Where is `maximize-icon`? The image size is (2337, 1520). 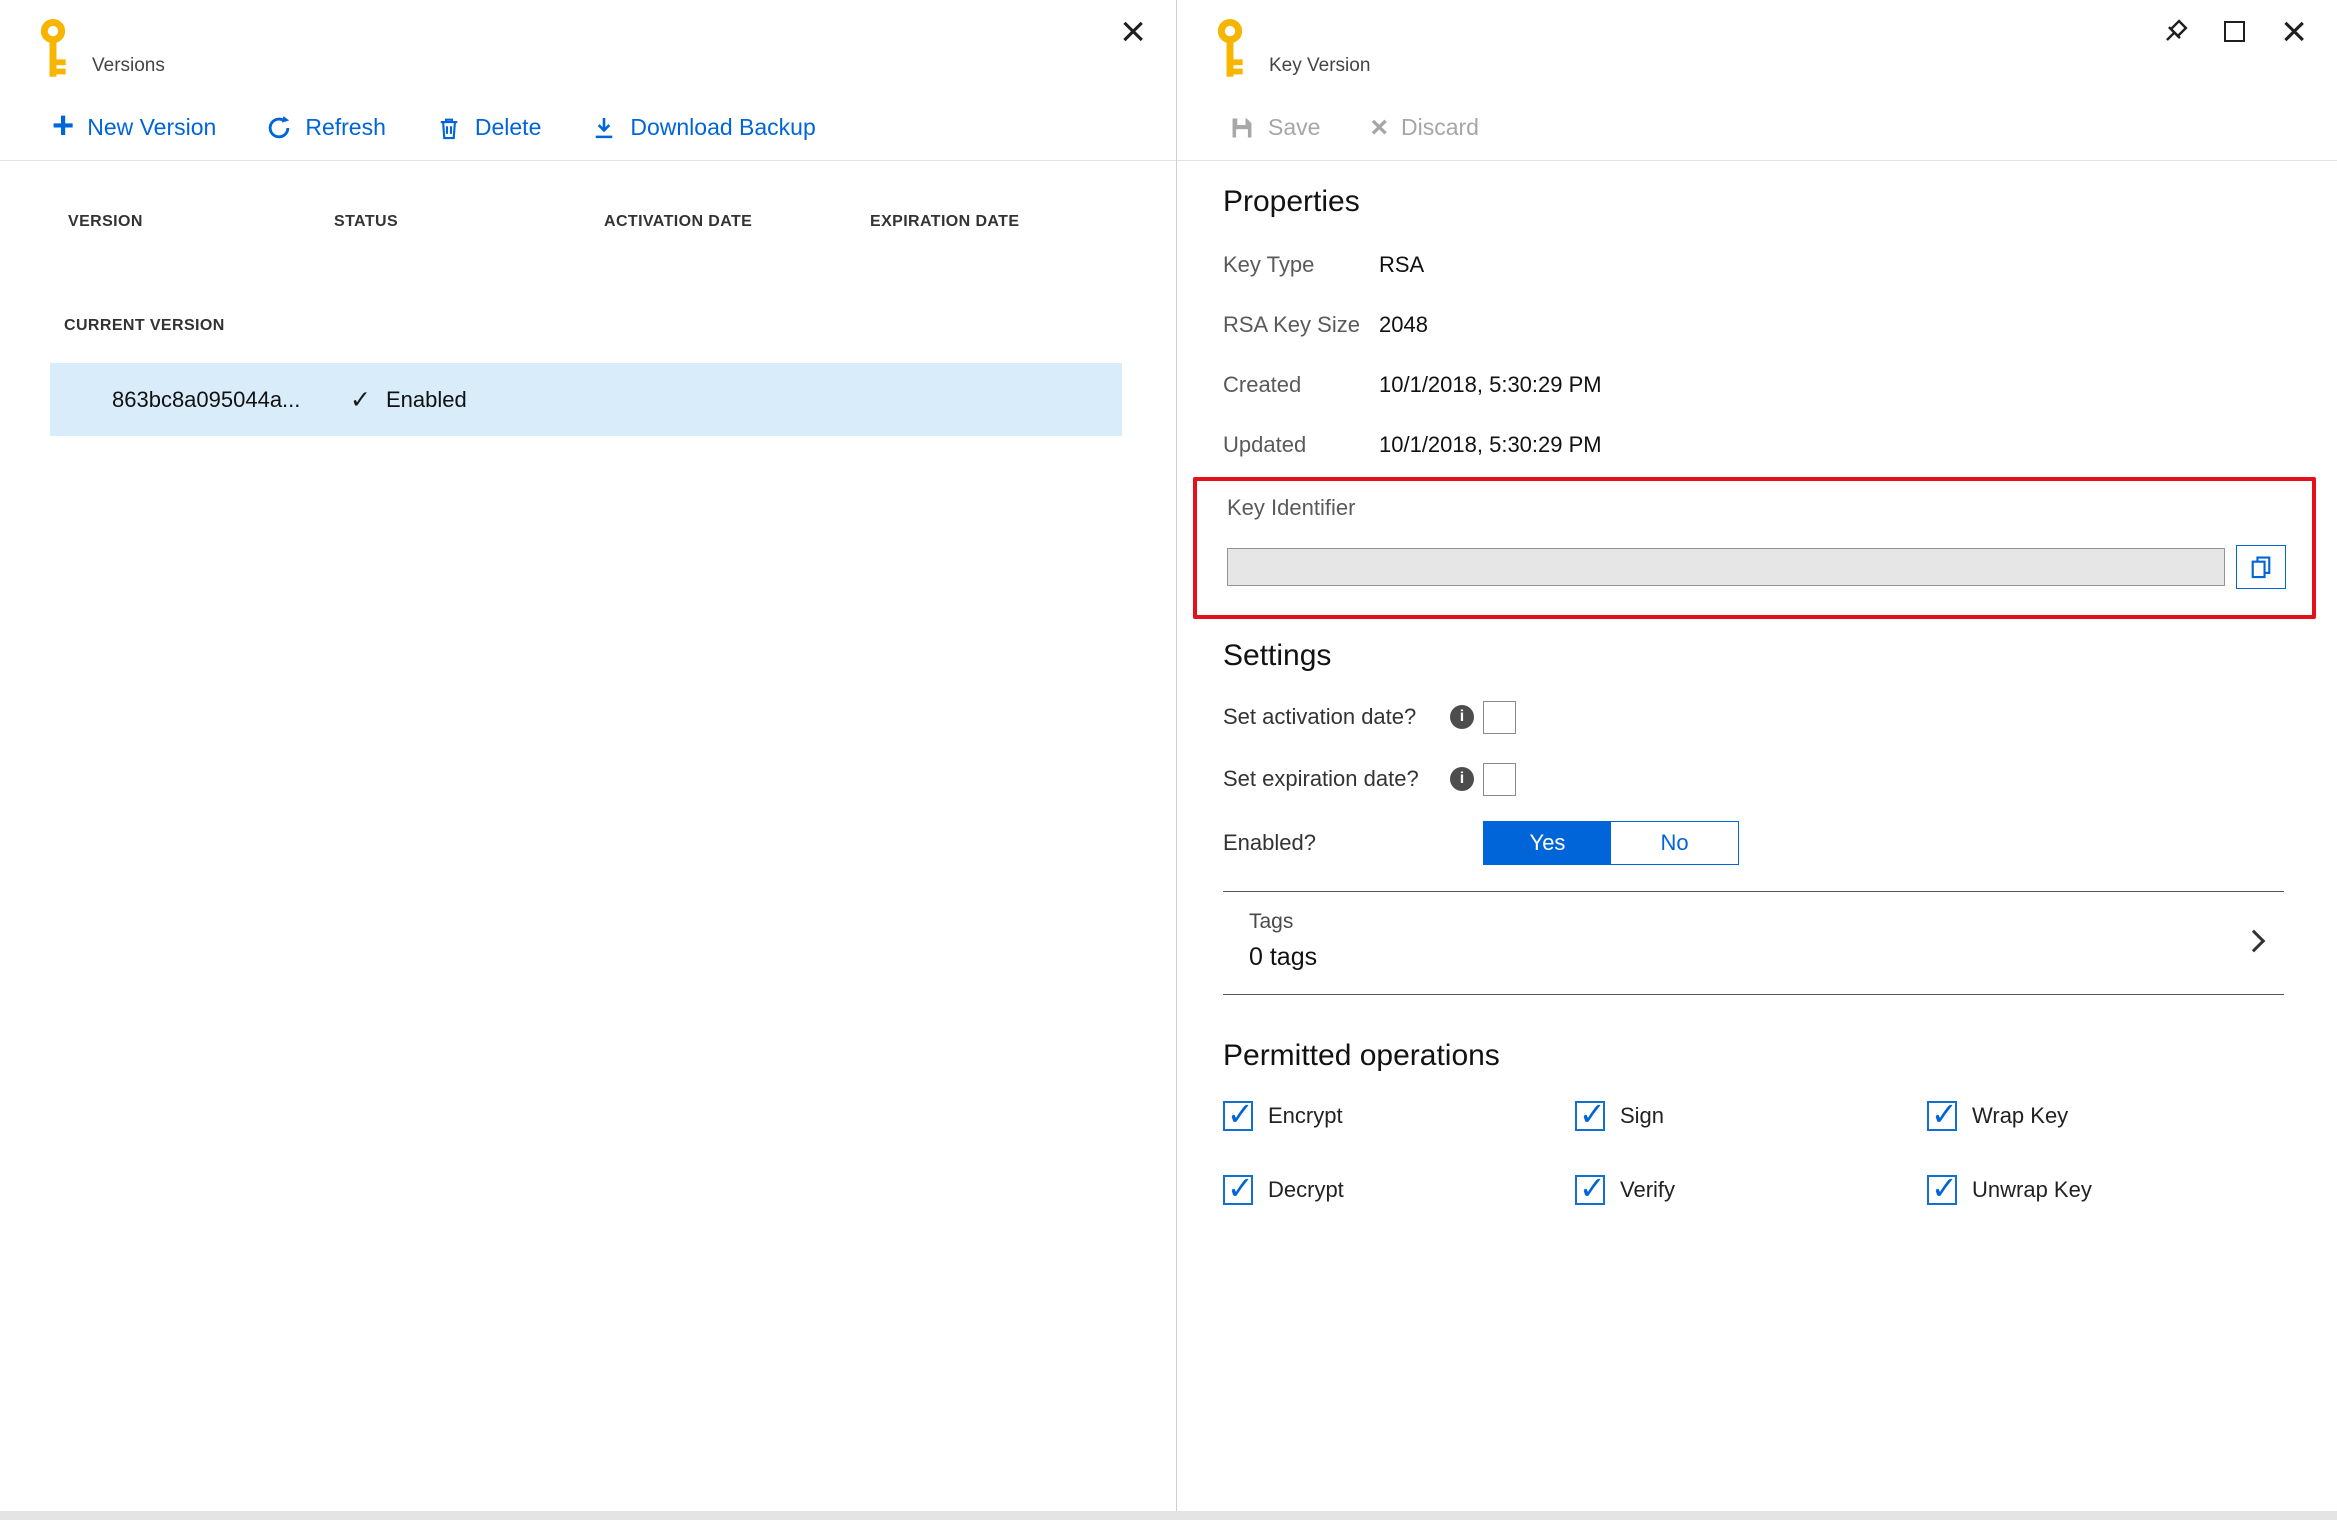 maximize-icon is located at coordinates (2235, 32).